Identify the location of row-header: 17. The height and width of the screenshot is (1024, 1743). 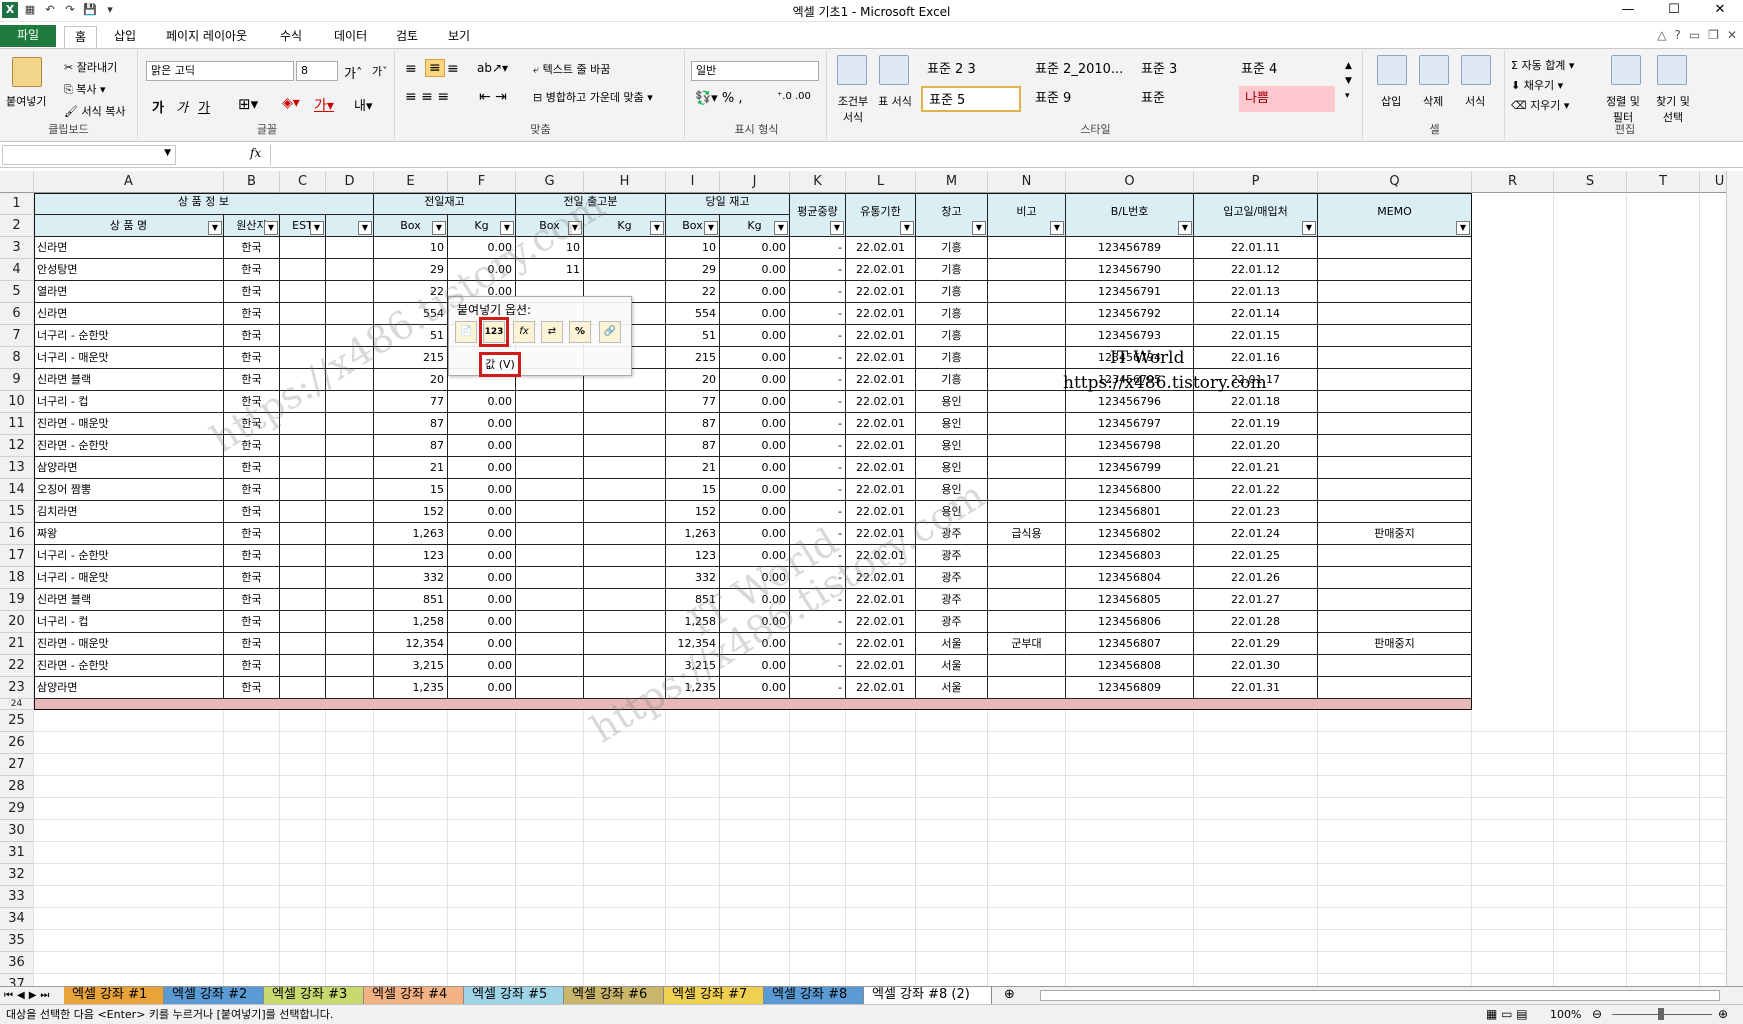
(17, 556).